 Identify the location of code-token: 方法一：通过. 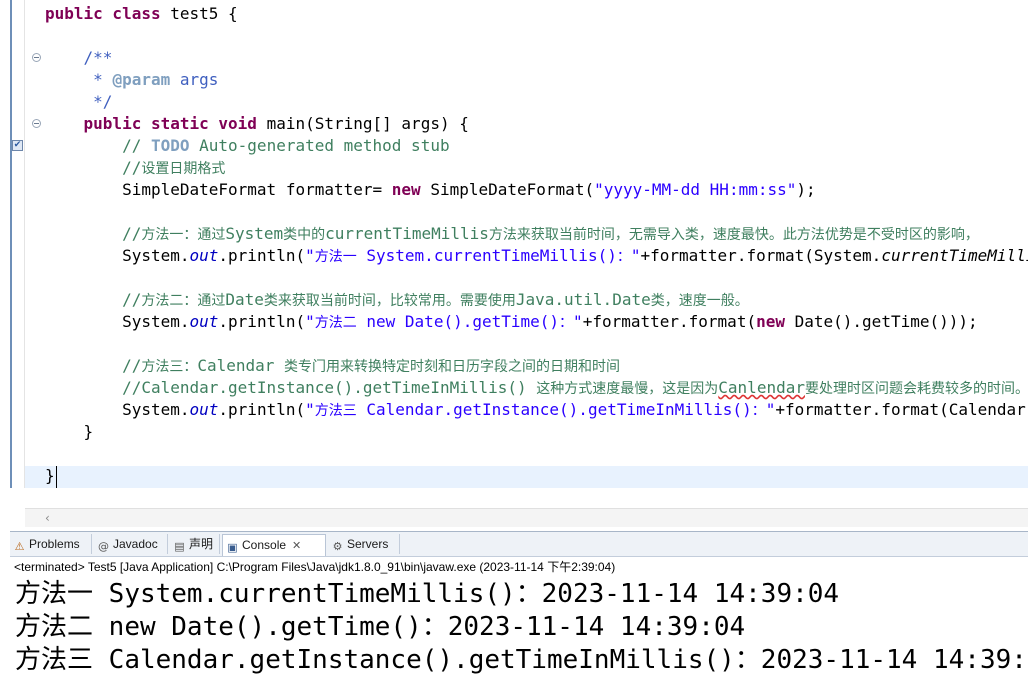
(183, 235).